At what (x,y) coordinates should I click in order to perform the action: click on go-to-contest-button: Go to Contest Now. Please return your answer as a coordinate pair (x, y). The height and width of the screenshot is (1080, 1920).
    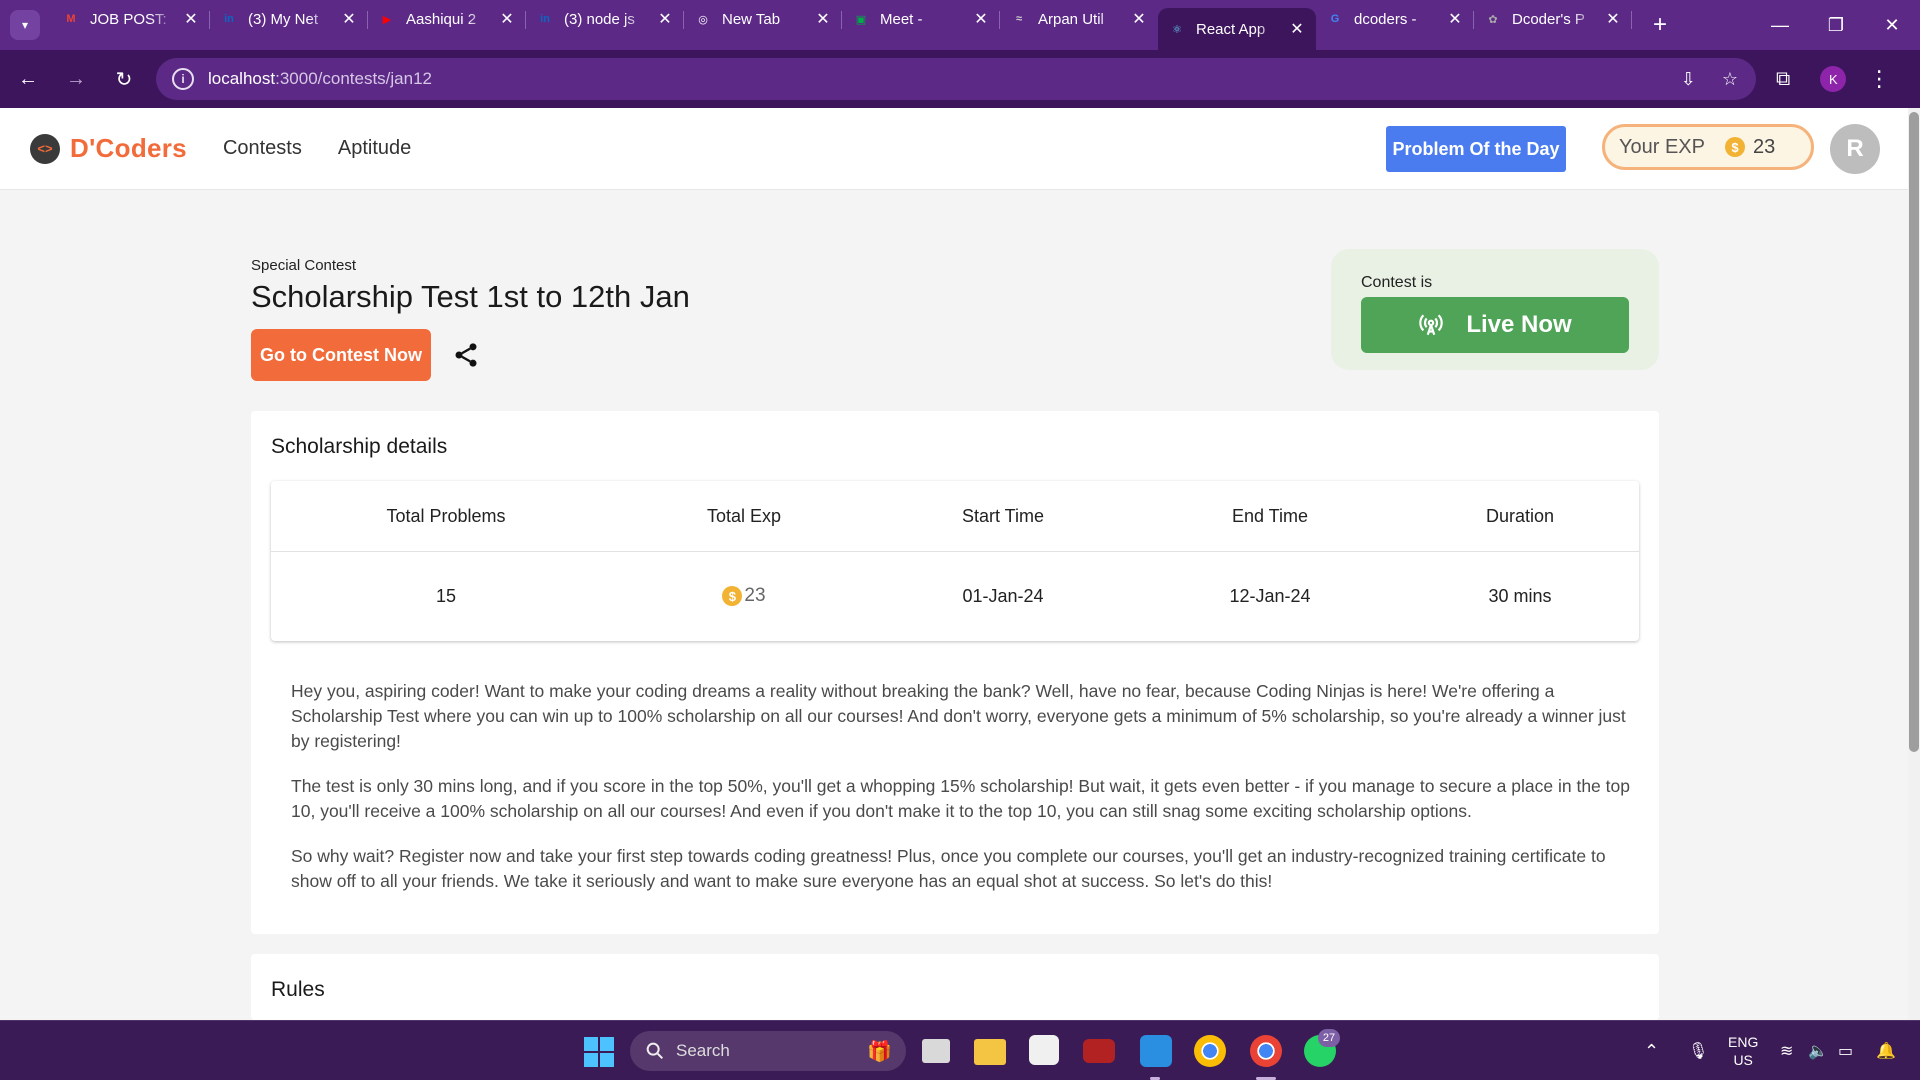
    Looking at the image, I should click on (341, 355).